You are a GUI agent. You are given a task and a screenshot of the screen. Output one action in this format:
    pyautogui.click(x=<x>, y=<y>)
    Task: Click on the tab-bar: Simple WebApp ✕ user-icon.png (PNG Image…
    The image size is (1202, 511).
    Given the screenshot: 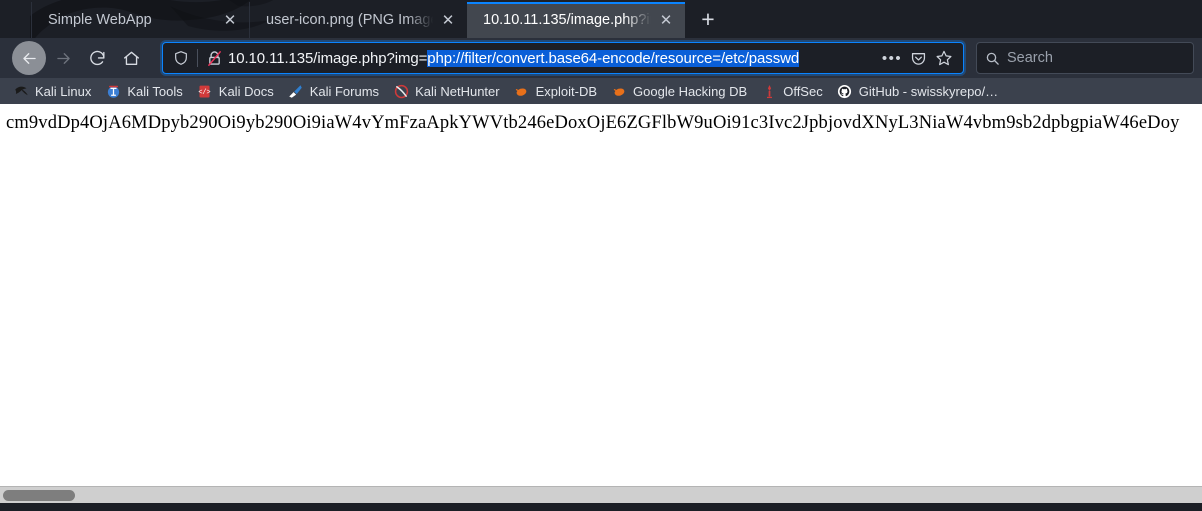 What is the action you would take?
    pyautogui.click(x=601, y=19)
    